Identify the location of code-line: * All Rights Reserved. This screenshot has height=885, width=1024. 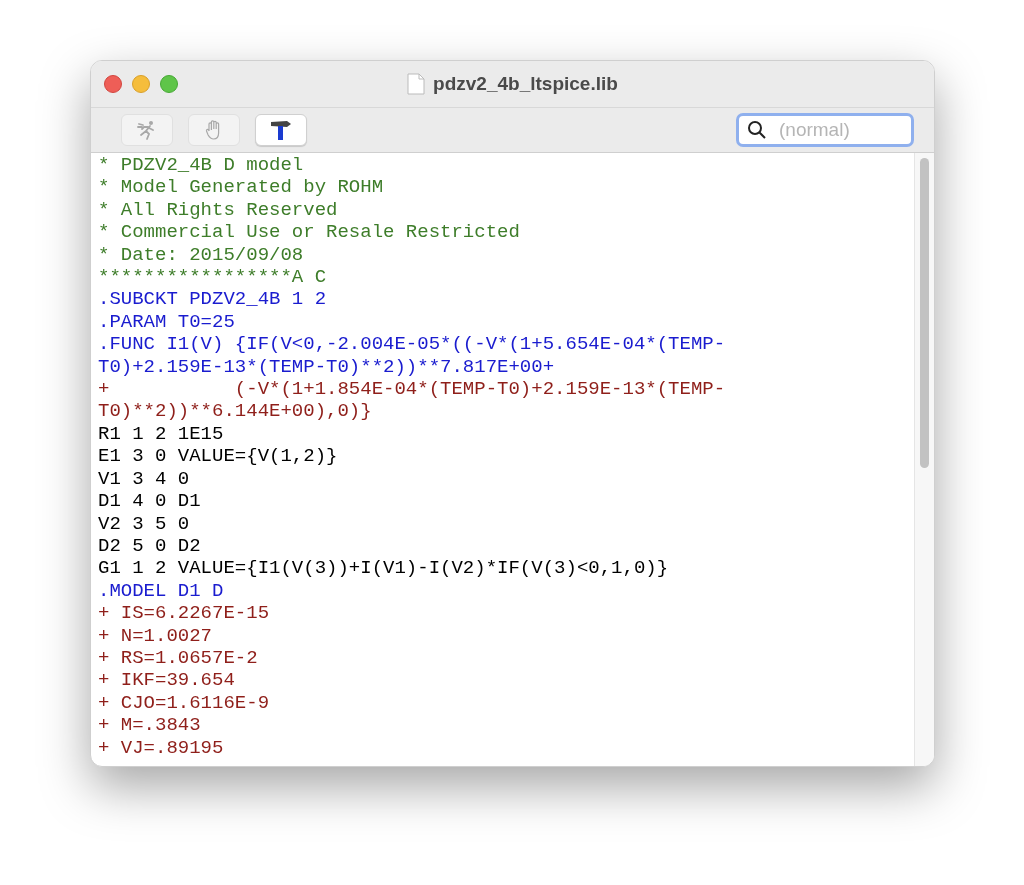
(218, 210).